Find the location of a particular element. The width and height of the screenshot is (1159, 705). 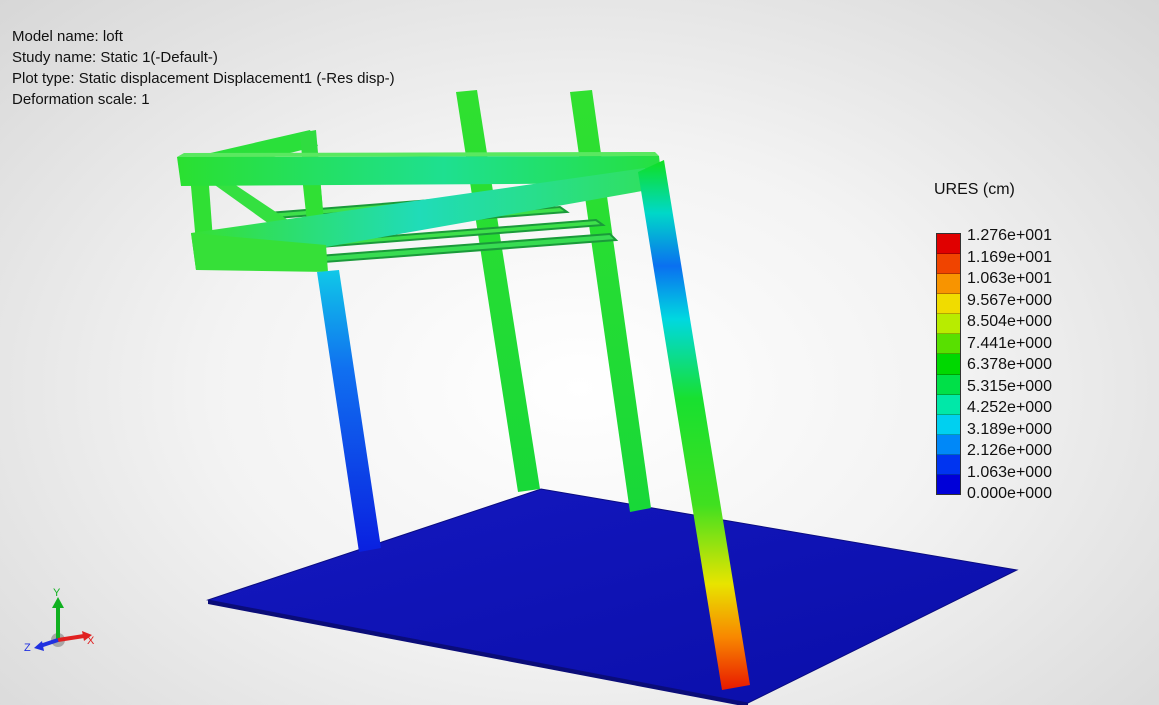

triad-y-label: Y is located at coordinates (57, 593).